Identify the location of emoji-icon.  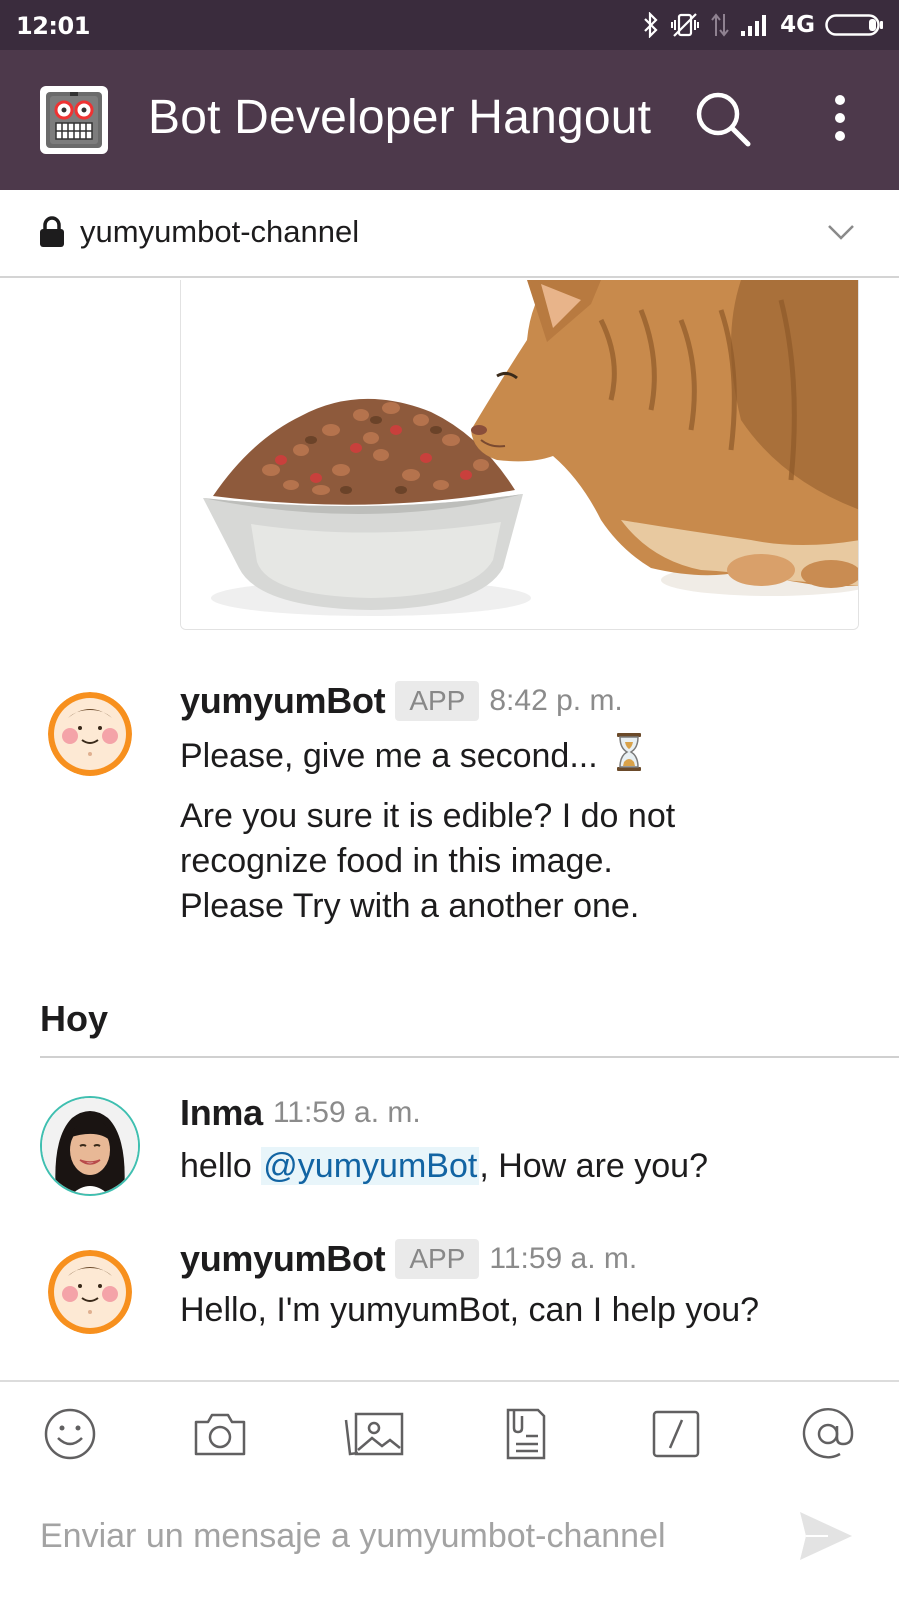
(70, 1434).